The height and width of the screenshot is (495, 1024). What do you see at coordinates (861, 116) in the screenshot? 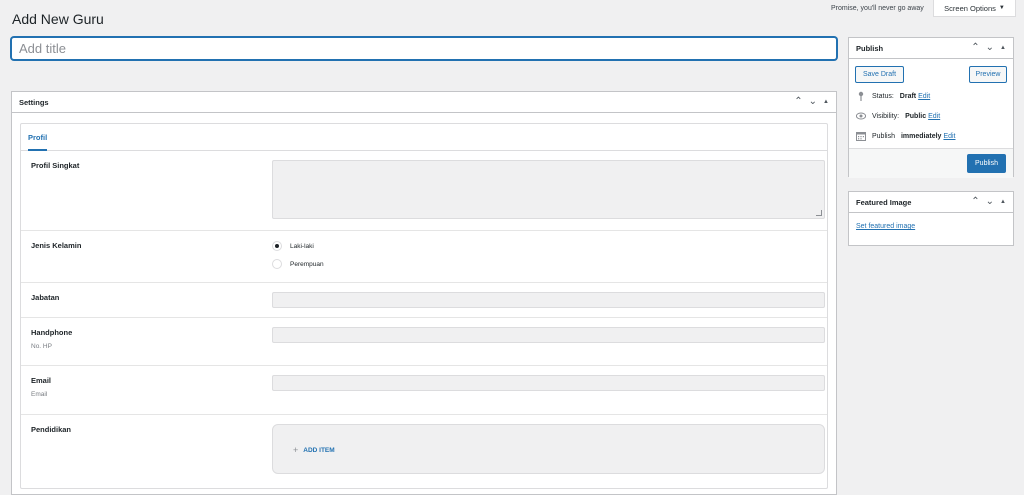
I see `eye-icon` at bounding box center [861, 116].